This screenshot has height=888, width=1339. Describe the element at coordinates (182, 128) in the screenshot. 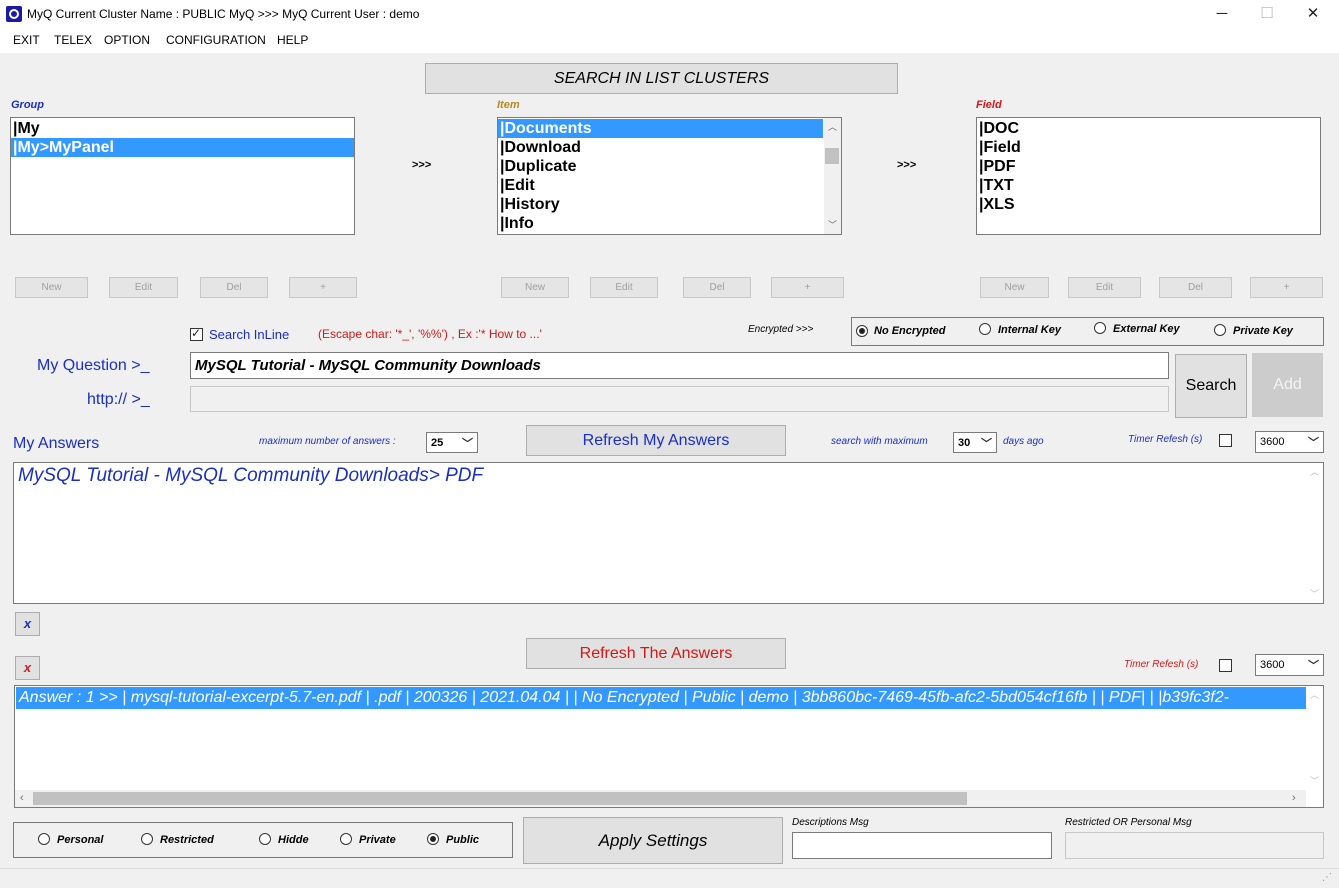

I see `group-item: |My` at that location.